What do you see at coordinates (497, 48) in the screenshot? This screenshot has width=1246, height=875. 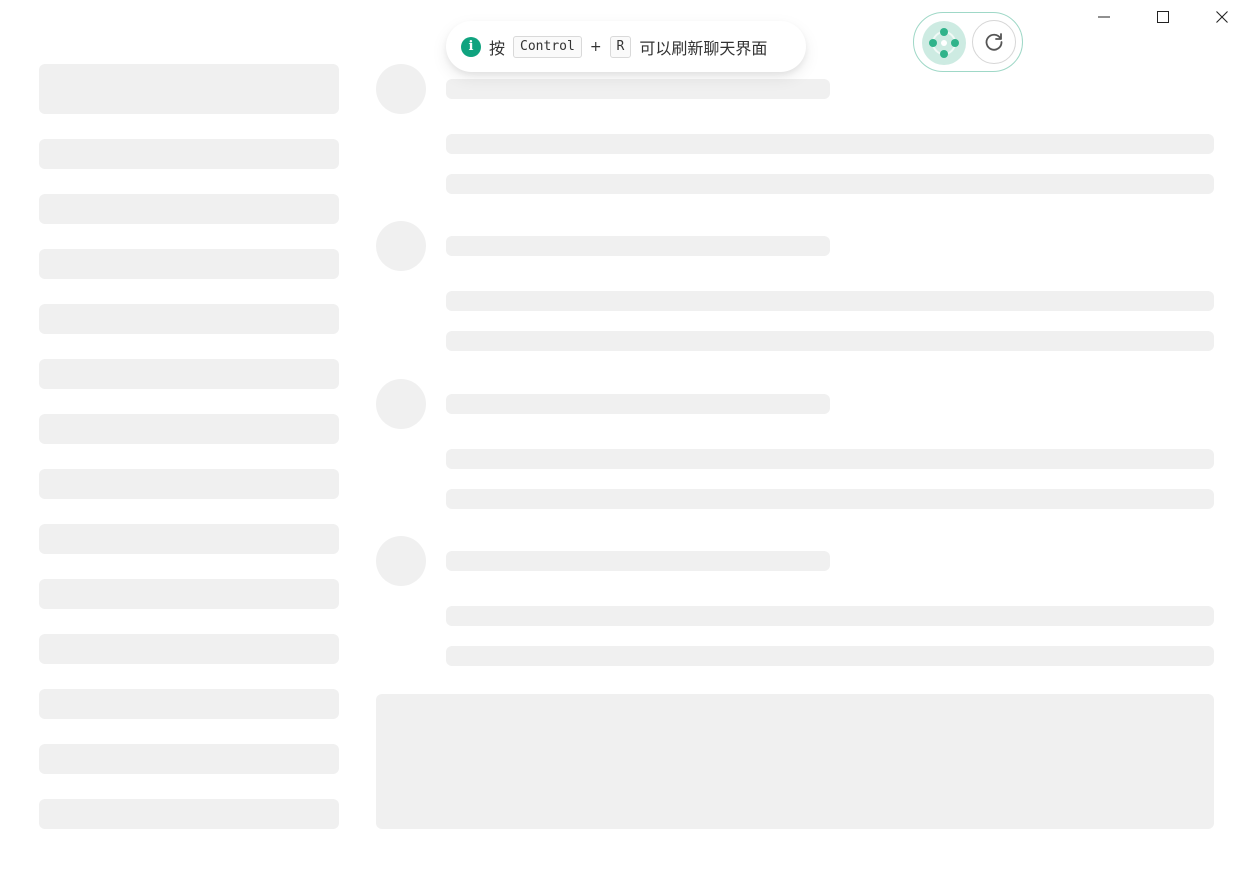 I see `toast-prefix: 按` at bounding box center [497, 48].